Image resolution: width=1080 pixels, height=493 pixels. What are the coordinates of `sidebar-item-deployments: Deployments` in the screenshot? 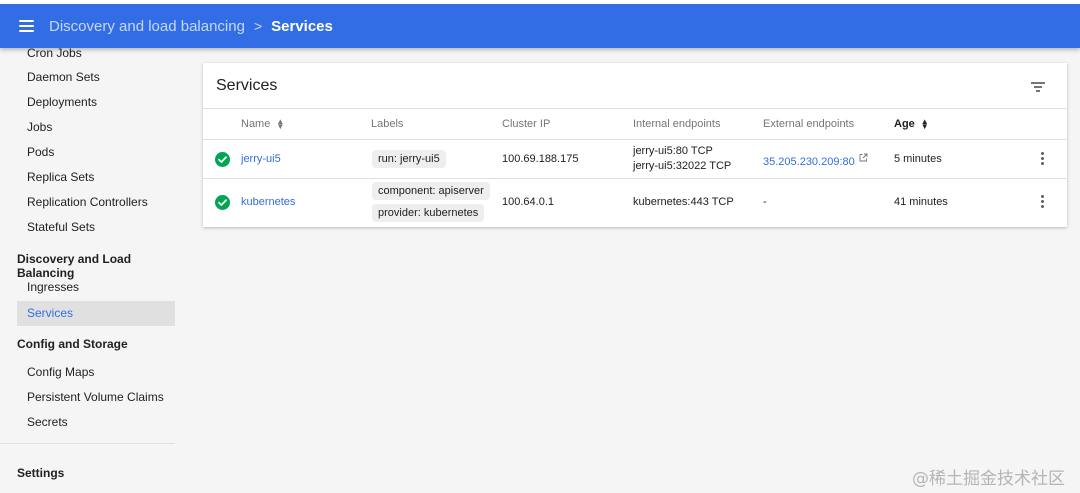 It's located at (96, 102).